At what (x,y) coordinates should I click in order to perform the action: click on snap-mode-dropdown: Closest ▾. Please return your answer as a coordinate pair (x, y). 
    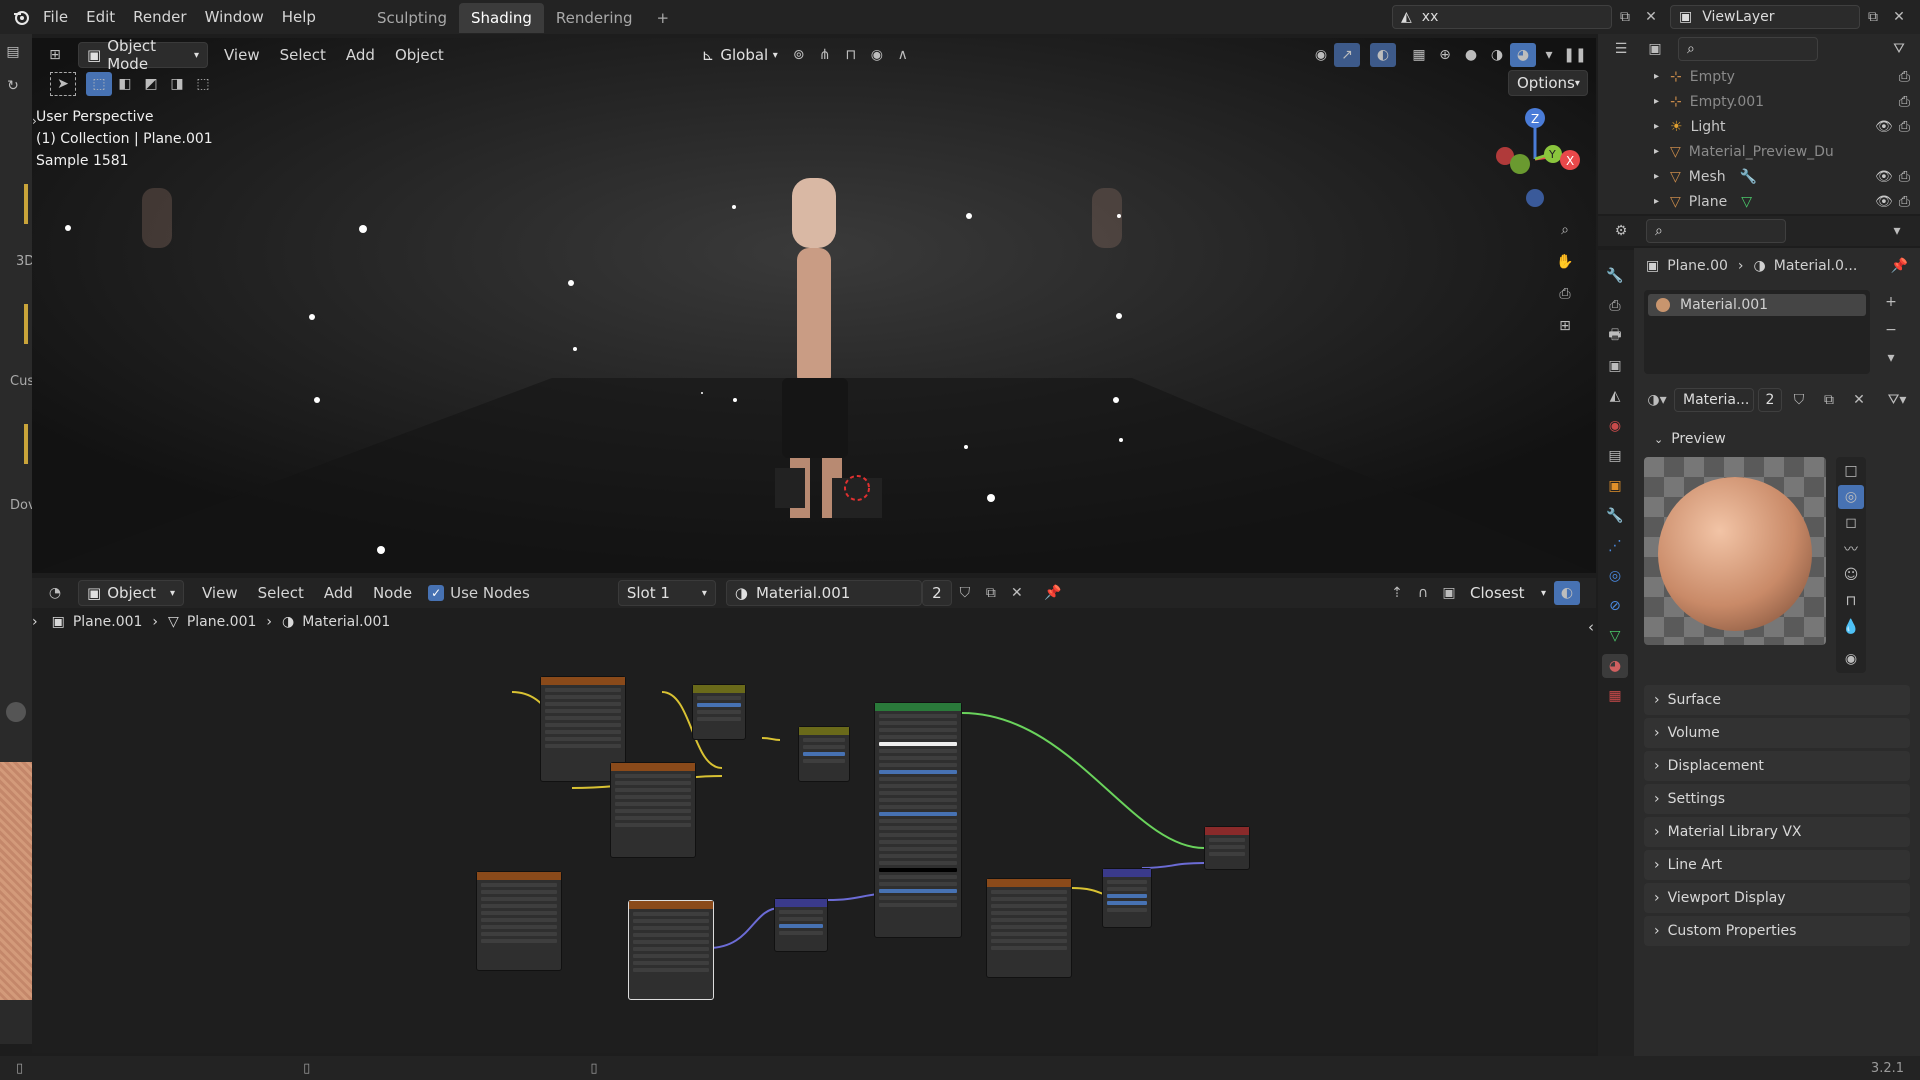
    Looking at the image, I should click on (1508, 593).